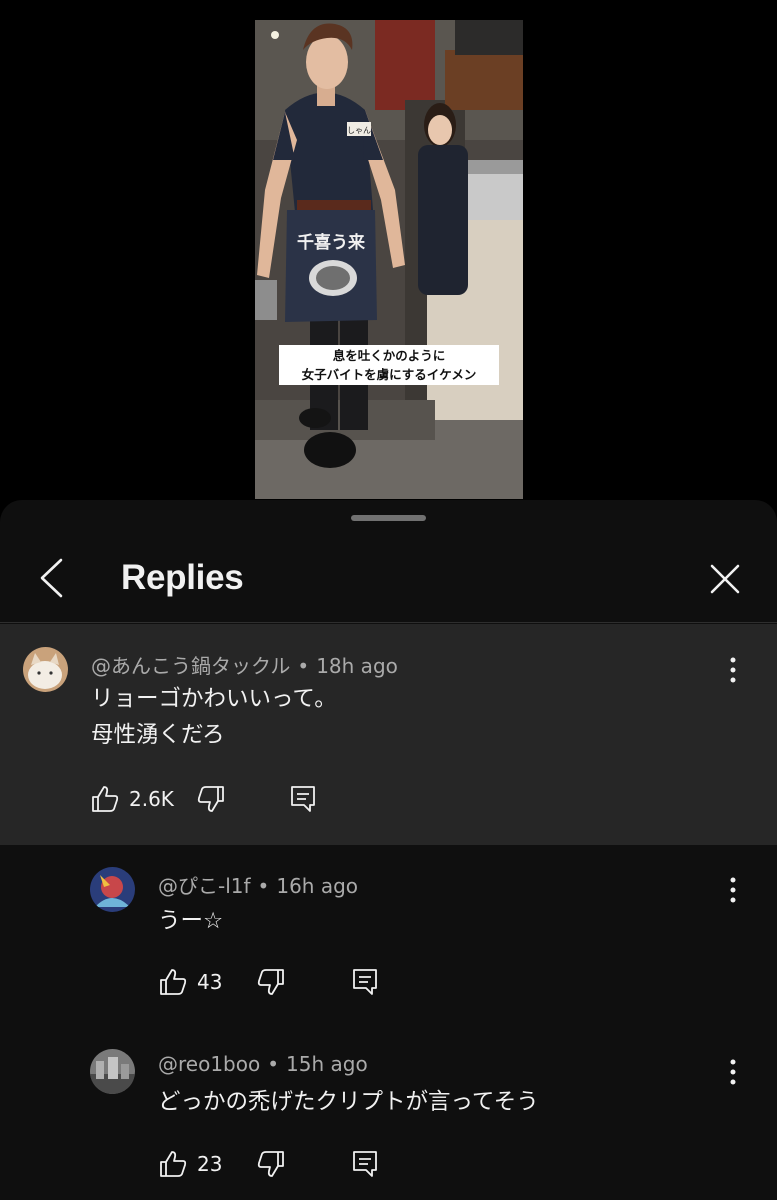 The width and height of the screenshot is (777, 1200). What do you see at coordinates (190, 1164) in the screenshot?
I see `like-button: 23` at bounding box center [190, 1164].